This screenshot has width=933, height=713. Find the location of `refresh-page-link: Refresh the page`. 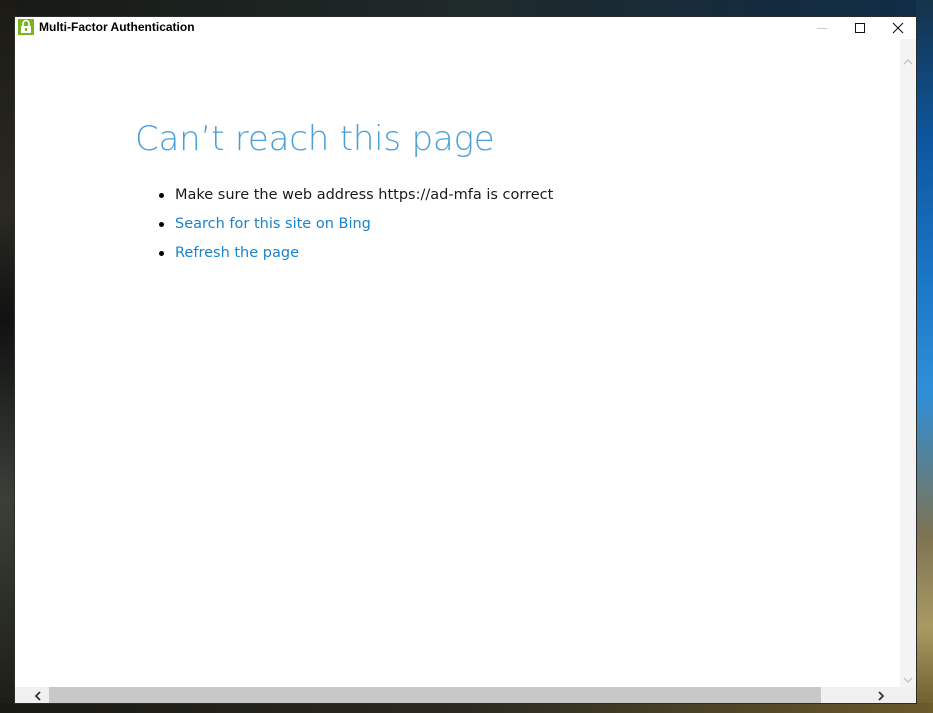

refresh-page-link: Refresh the page is located at coordinates (237, 253).